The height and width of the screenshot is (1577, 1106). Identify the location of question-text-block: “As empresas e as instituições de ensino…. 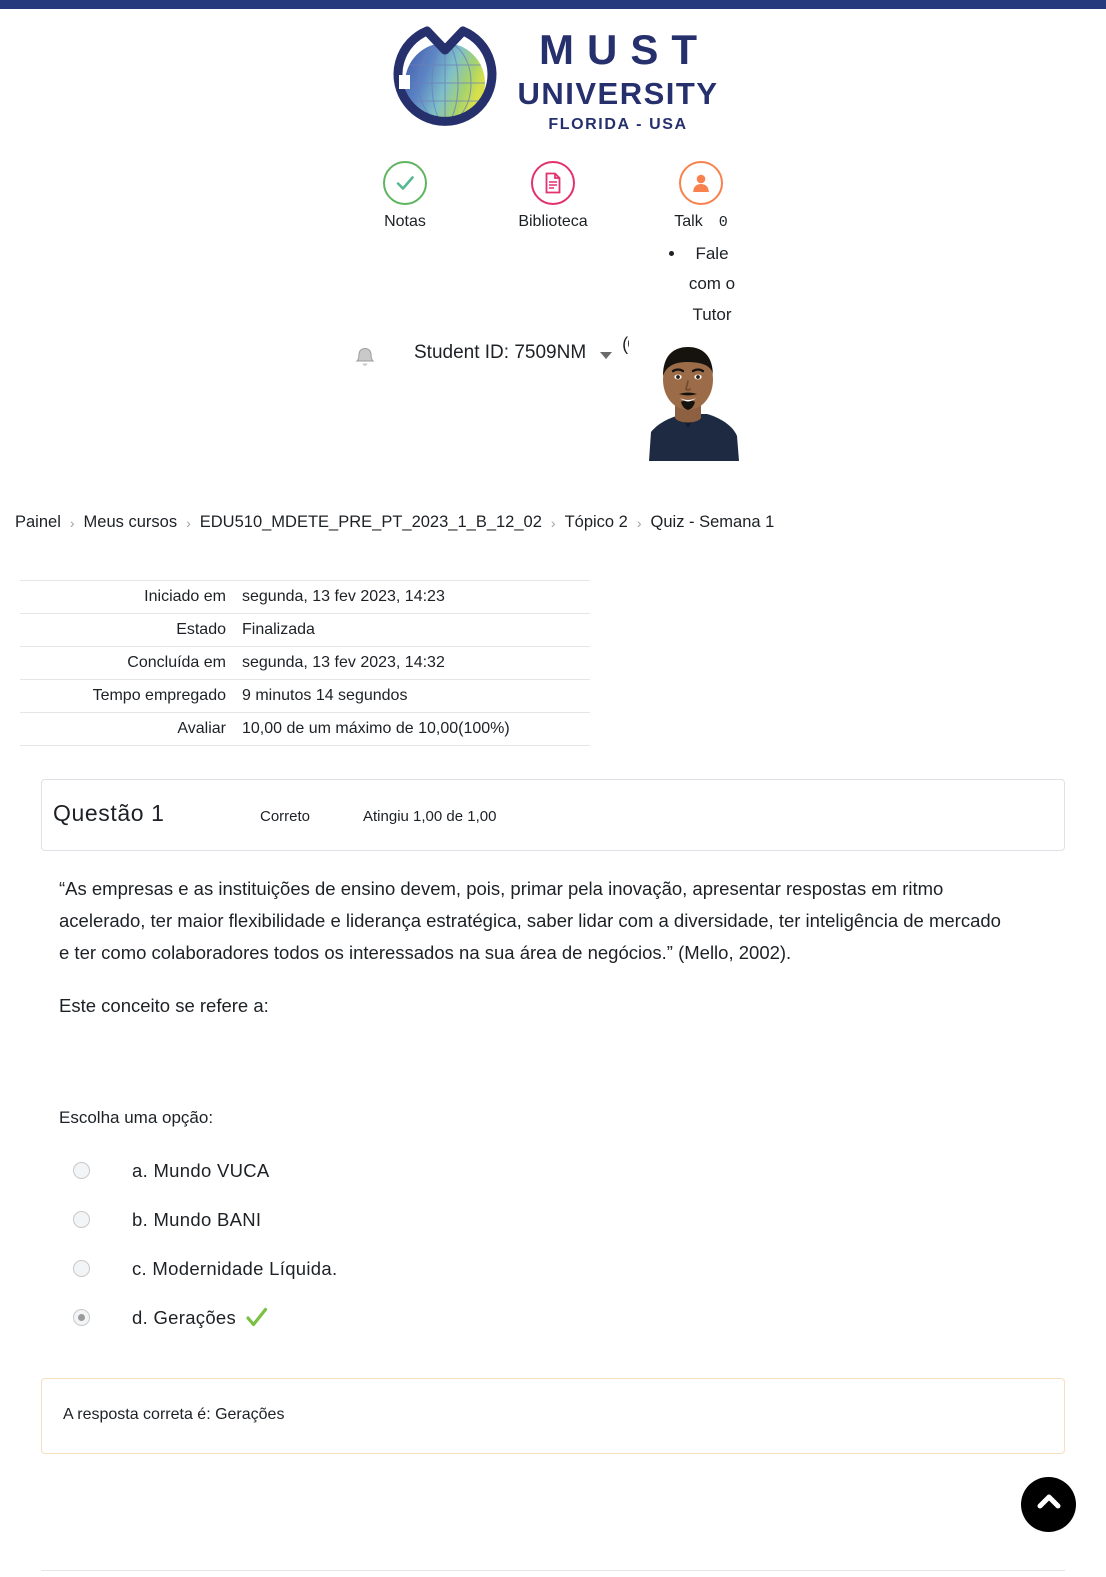
(534, 947).